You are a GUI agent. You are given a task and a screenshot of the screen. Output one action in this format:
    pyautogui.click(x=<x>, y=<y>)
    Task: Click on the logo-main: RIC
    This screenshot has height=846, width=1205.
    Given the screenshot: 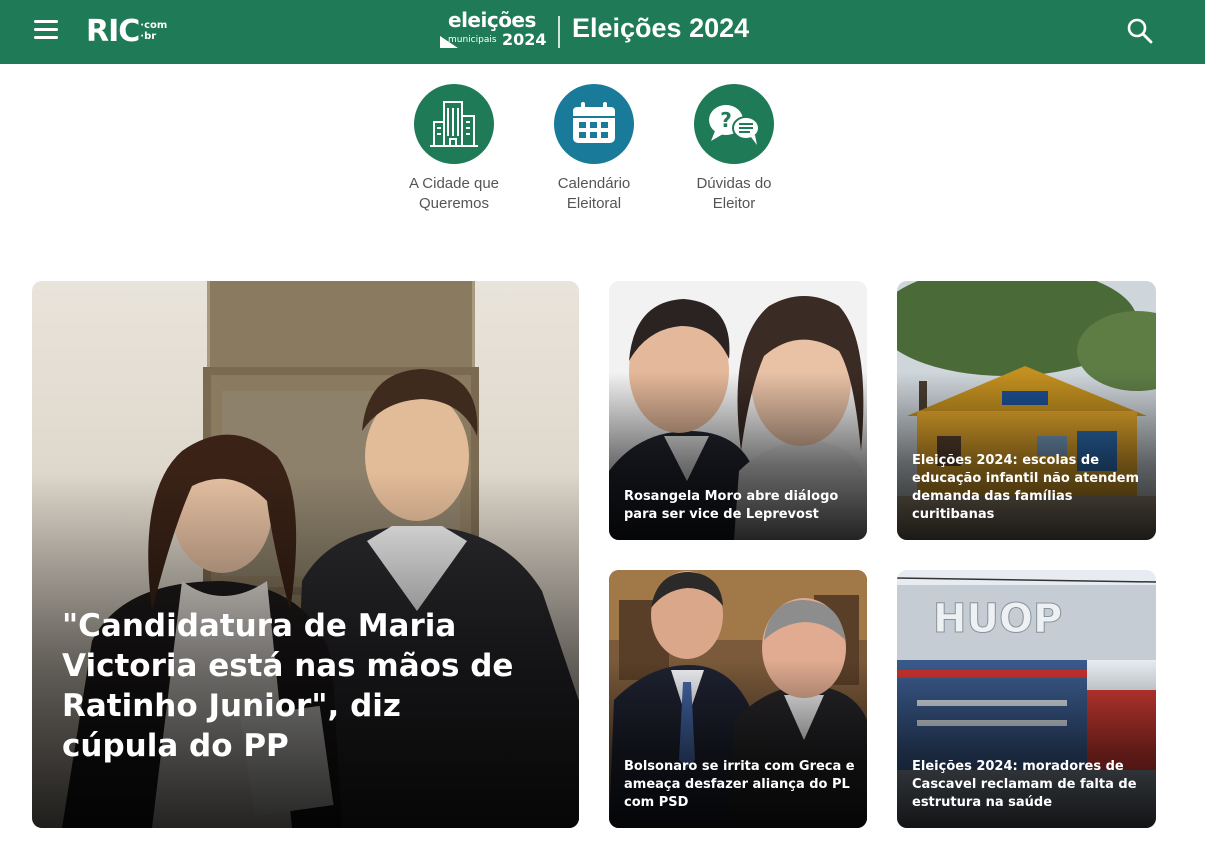 What is the action you would take?
    pyautogui.click(x=113, y=31)
    